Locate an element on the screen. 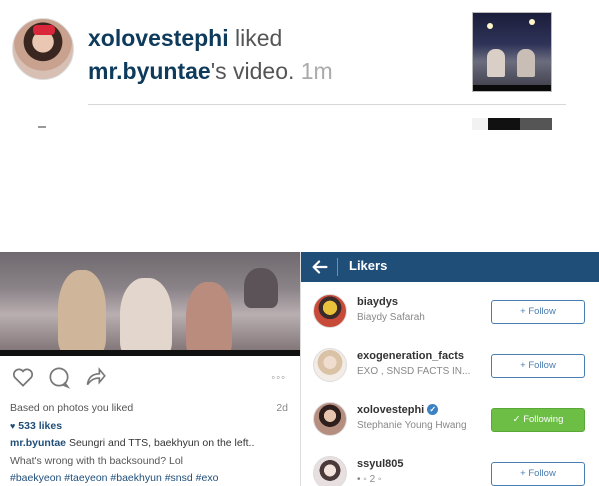 This screenshot has width=599, height=486. liker-username: xolovestephi ✓ is located at coordinates (398, 410).